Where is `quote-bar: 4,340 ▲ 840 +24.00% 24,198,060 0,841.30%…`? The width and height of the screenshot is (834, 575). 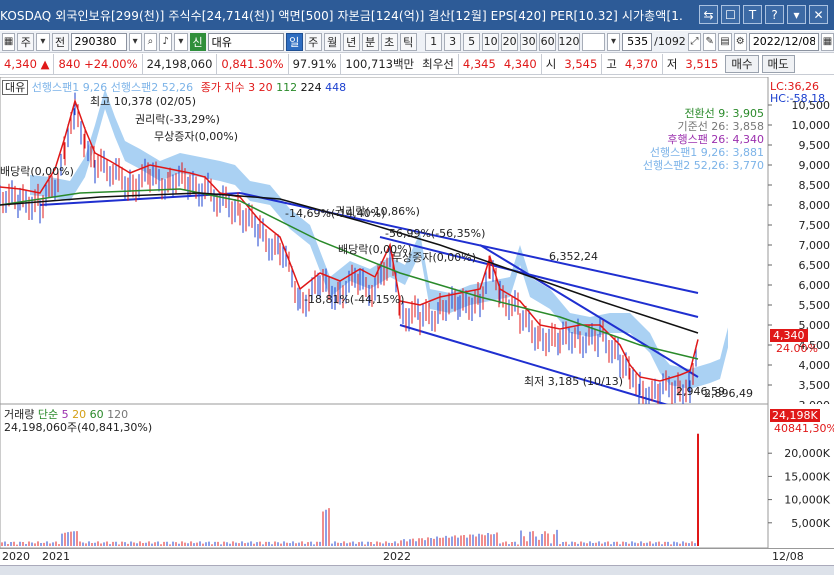
quote-bar: 4,340 ▲ 840 +24.00% 24,198,060 0,841.30%… is located at coordinates (417, 64).